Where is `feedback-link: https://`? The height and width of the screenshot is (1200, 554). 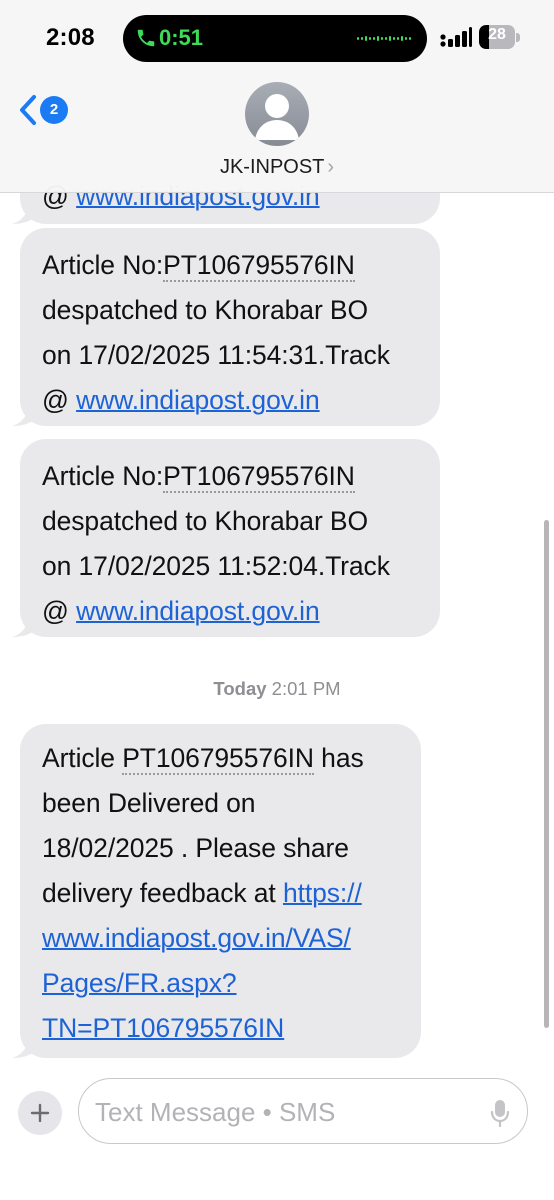
feedback-link: https:// is located at coordinates (322, 893).